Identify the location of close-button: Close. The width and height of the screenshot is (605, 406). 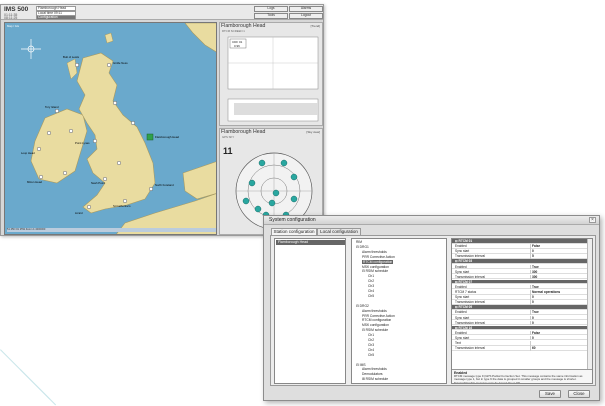
(579, 394).